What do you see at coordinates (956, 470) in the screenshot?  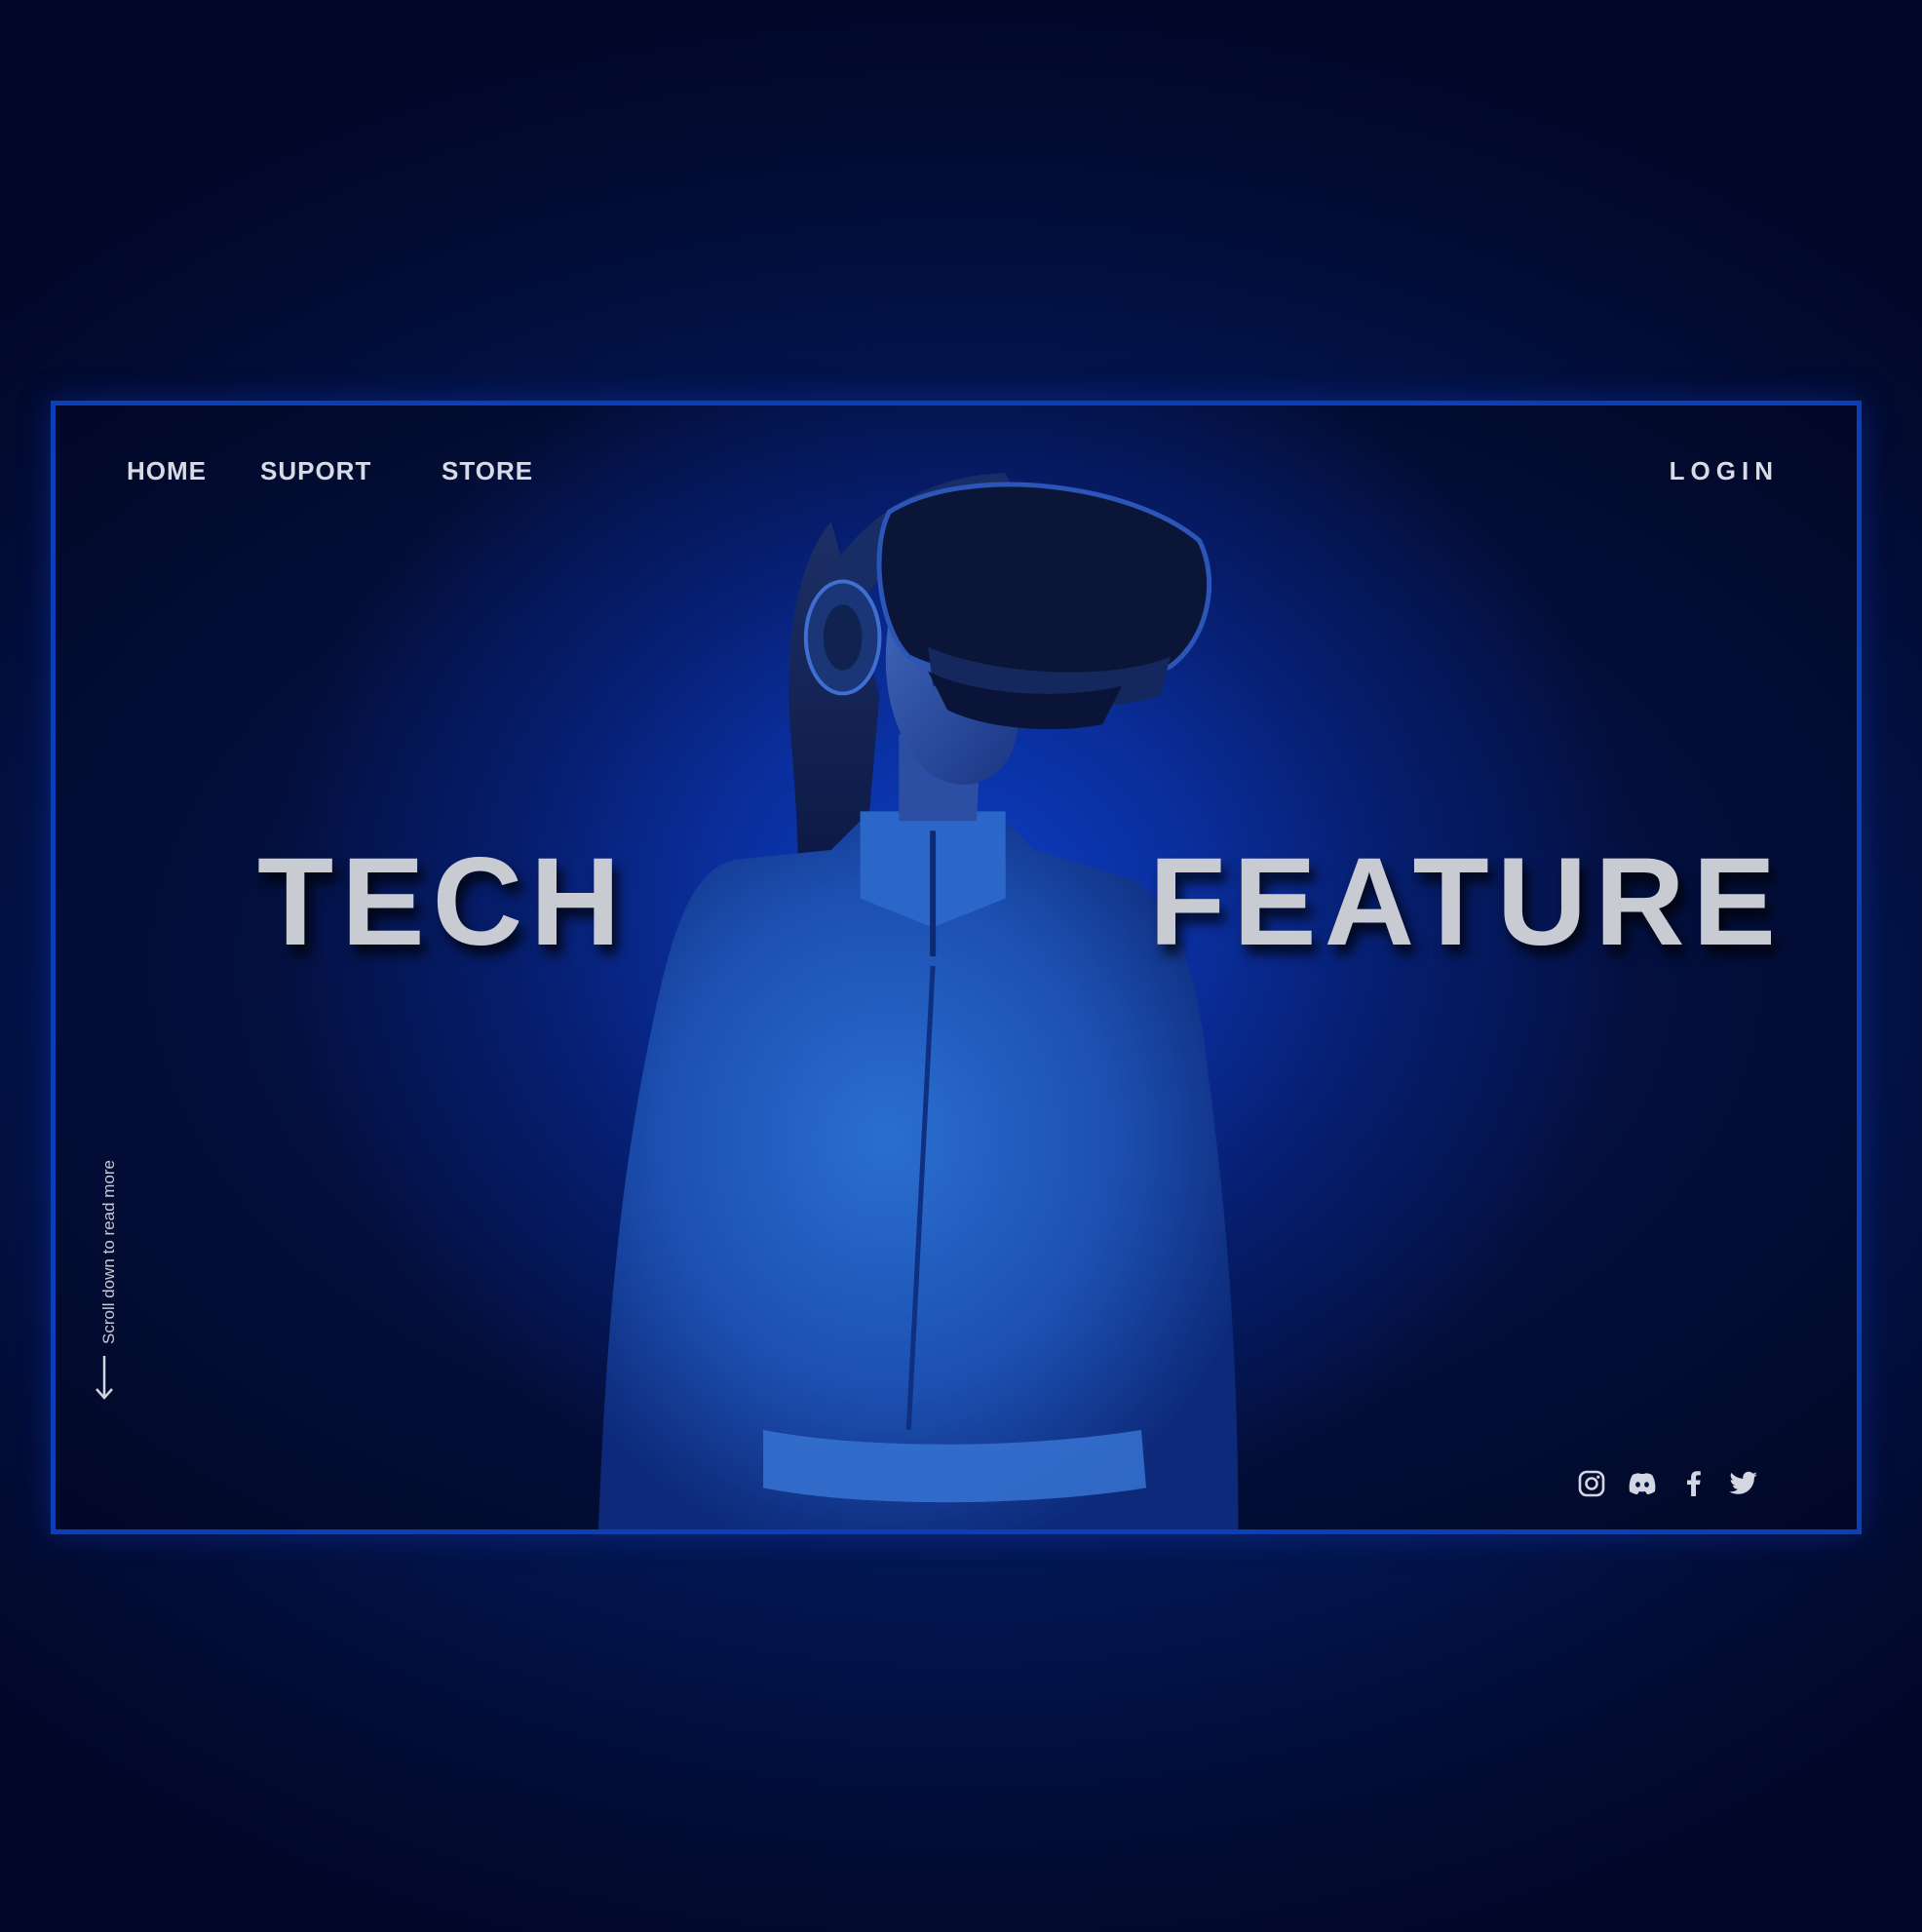 I see `top-navigation: HOME SUPORT STORE LOGIN` at bounding box center [956, 470].